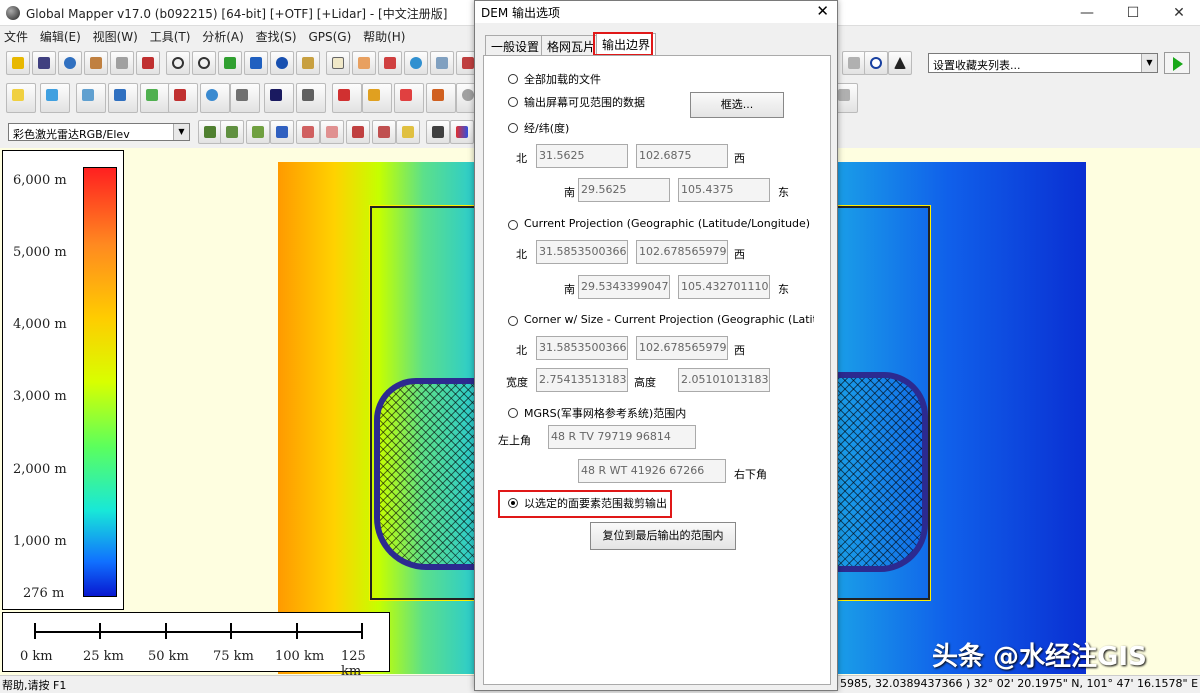  Describe the element at coordinates (311, 98) in the screenshot. I see `line-tool-icon` at that location.